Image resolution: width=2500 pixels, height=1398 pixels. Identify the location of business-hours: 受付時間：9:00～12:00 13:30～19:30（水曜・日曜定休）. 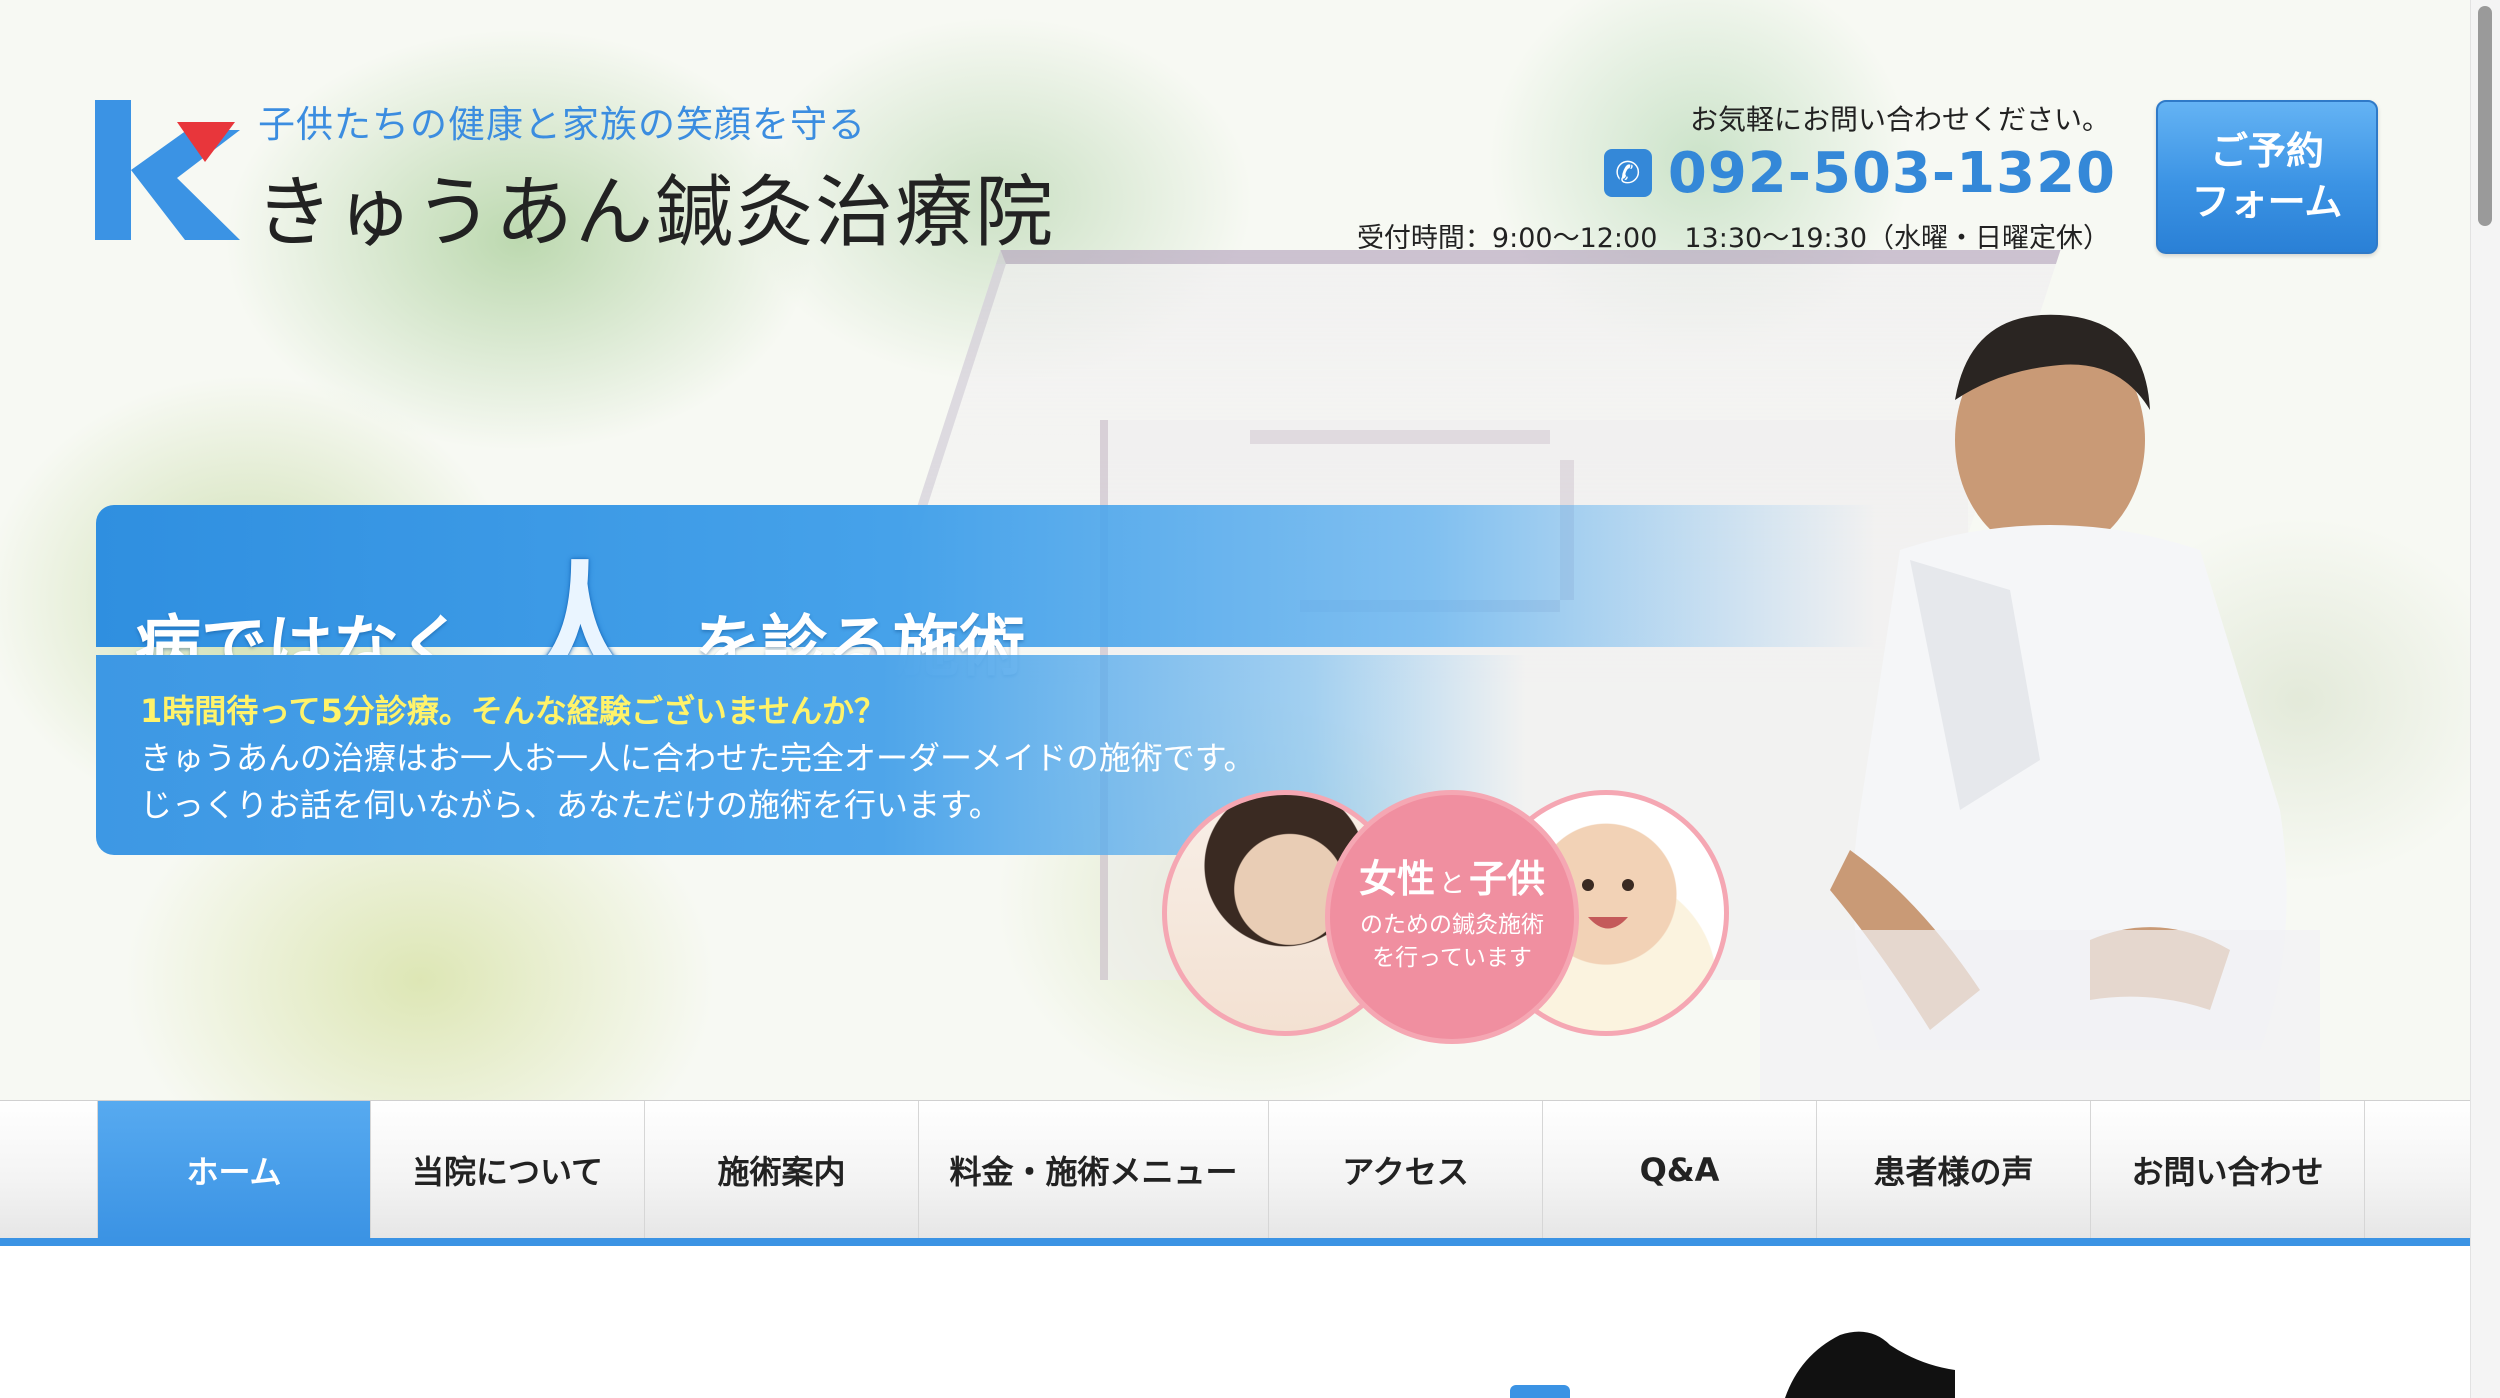
(1733, 238).